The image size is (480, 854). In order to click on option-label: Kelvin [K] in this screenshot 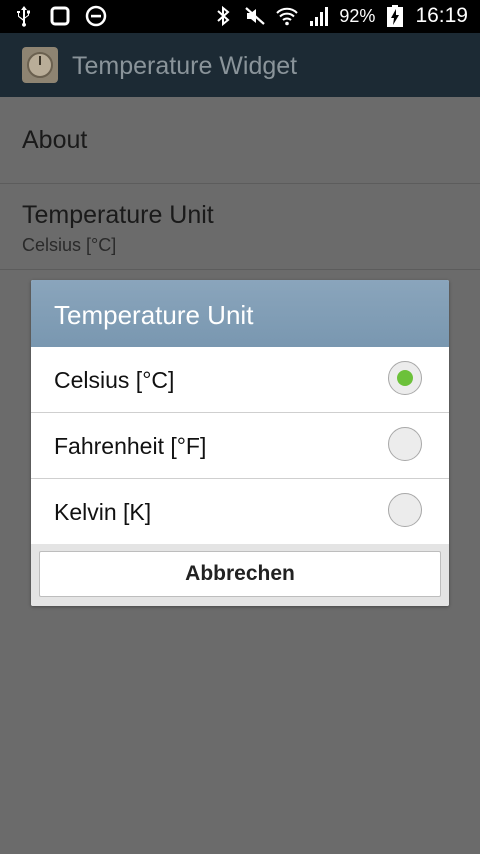, I will do `click(103, 512)`.